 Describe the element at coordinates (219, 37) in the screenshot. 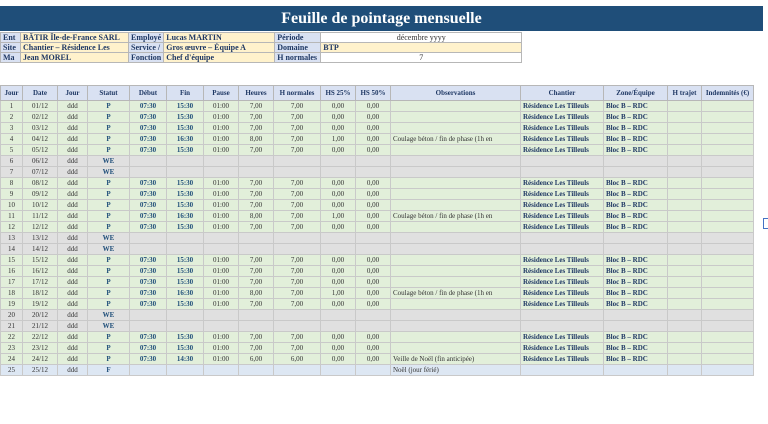

I see `employee-value: Lucas MARTIN` at that location.